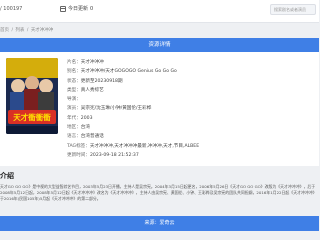 The height and width of the screenshot is (240, 320). I want to click on today-updates: 今日更新 0, so click(76, 8).